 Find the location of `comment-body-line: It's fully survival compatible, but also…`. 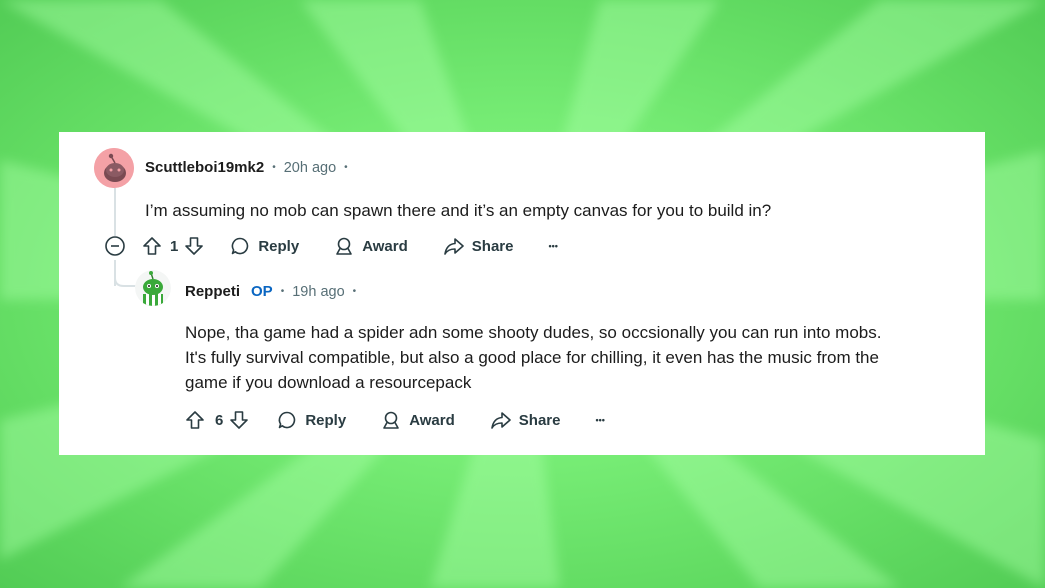

comment-body-line: It's fully survival compatible, but also… is located at coordinates (532, 357).